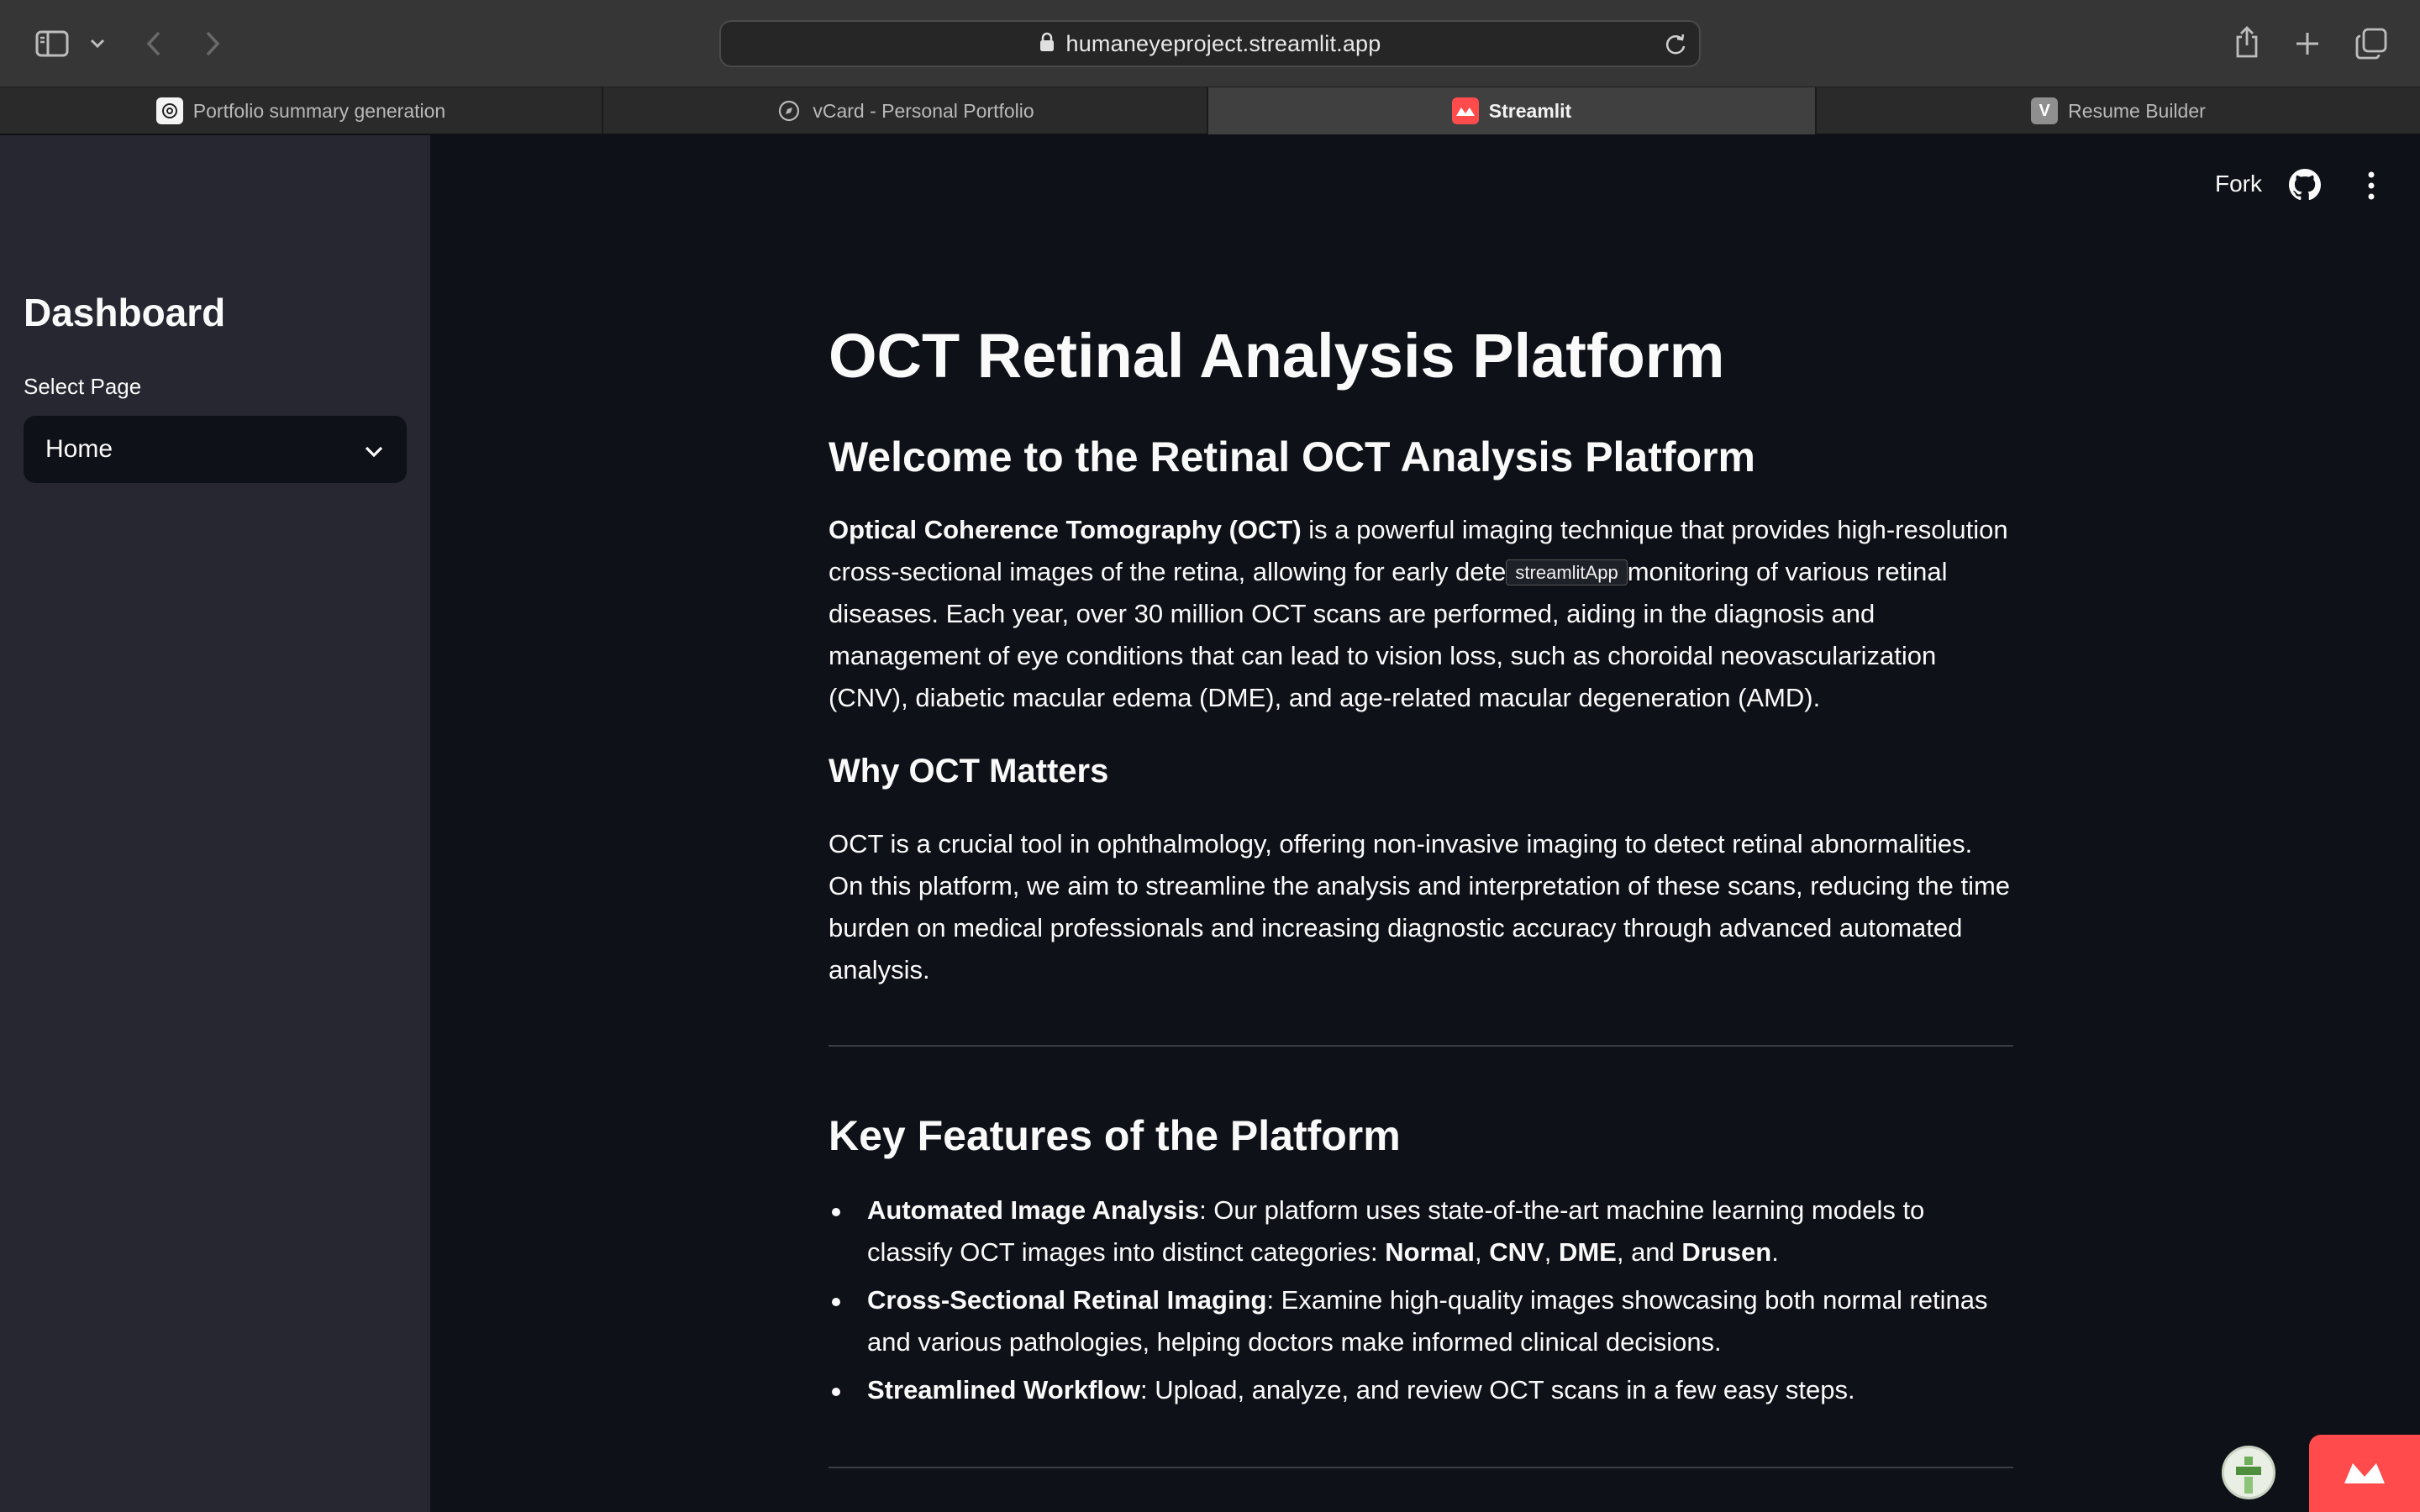  What do you see at coordinates (2238, 184) in the screenshot?
I see `fork-button: Fork` at bounding box center [2238, 184].